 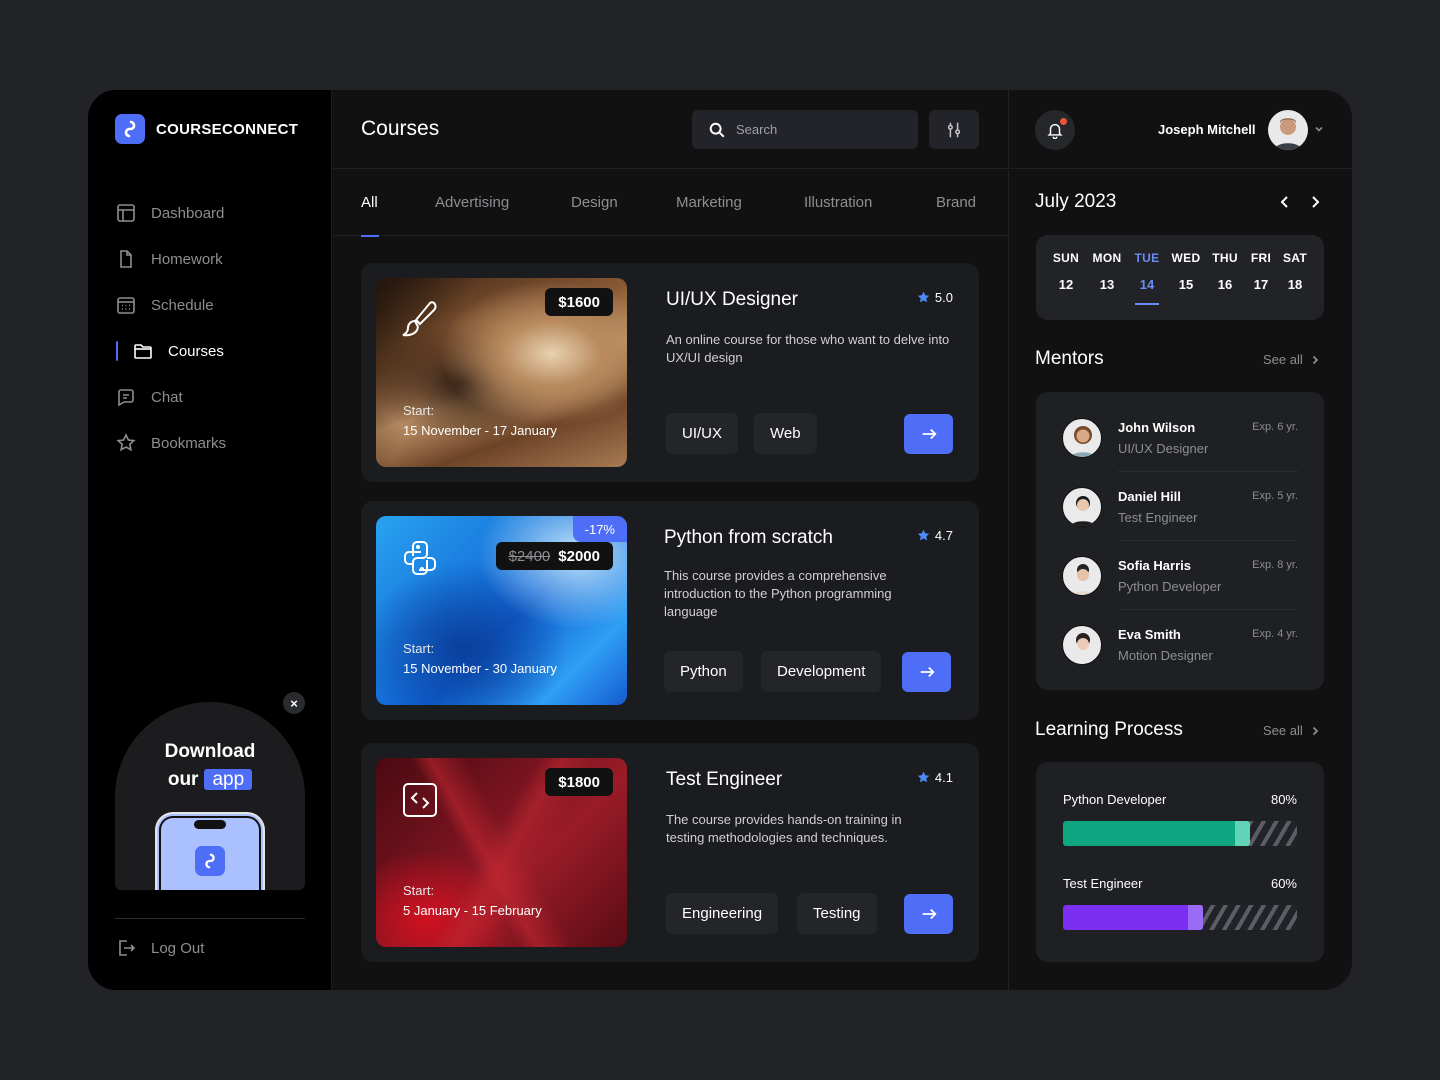 What do you see at coordinates (1186, 271) in the screenshot?
I see `calendar-day: WED 15` at bounding box center [1186, 271].